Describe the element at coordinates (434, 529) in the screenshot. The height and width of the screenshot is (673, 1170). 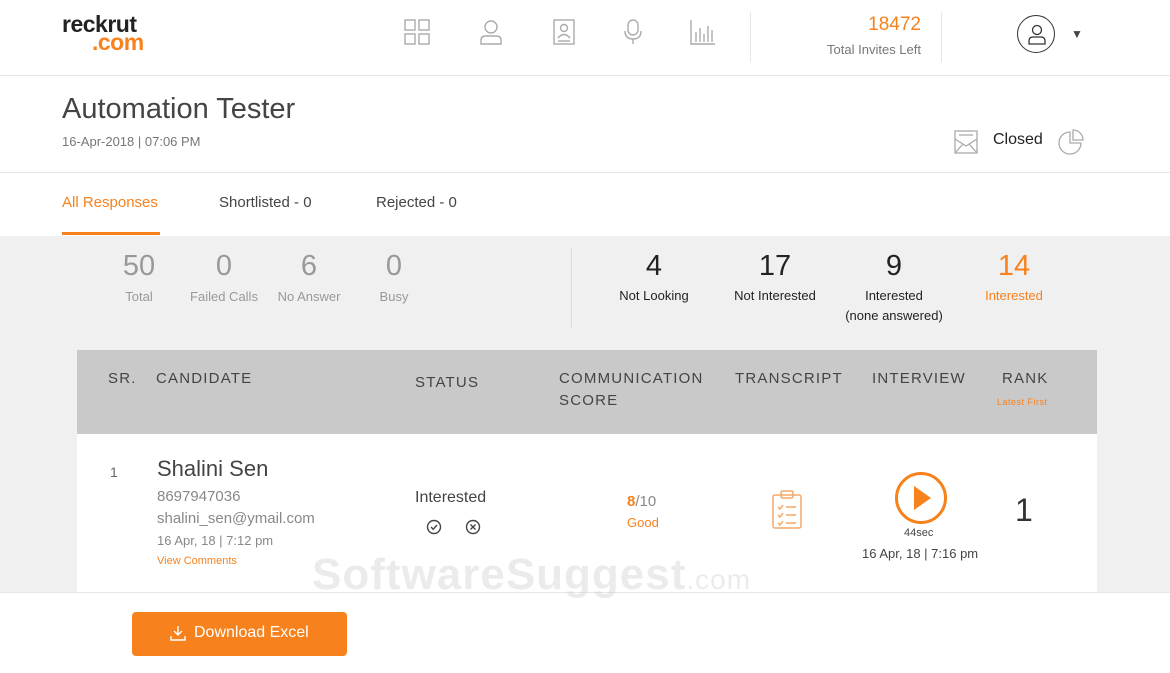
I see `shortlist-check-icon` at that location.